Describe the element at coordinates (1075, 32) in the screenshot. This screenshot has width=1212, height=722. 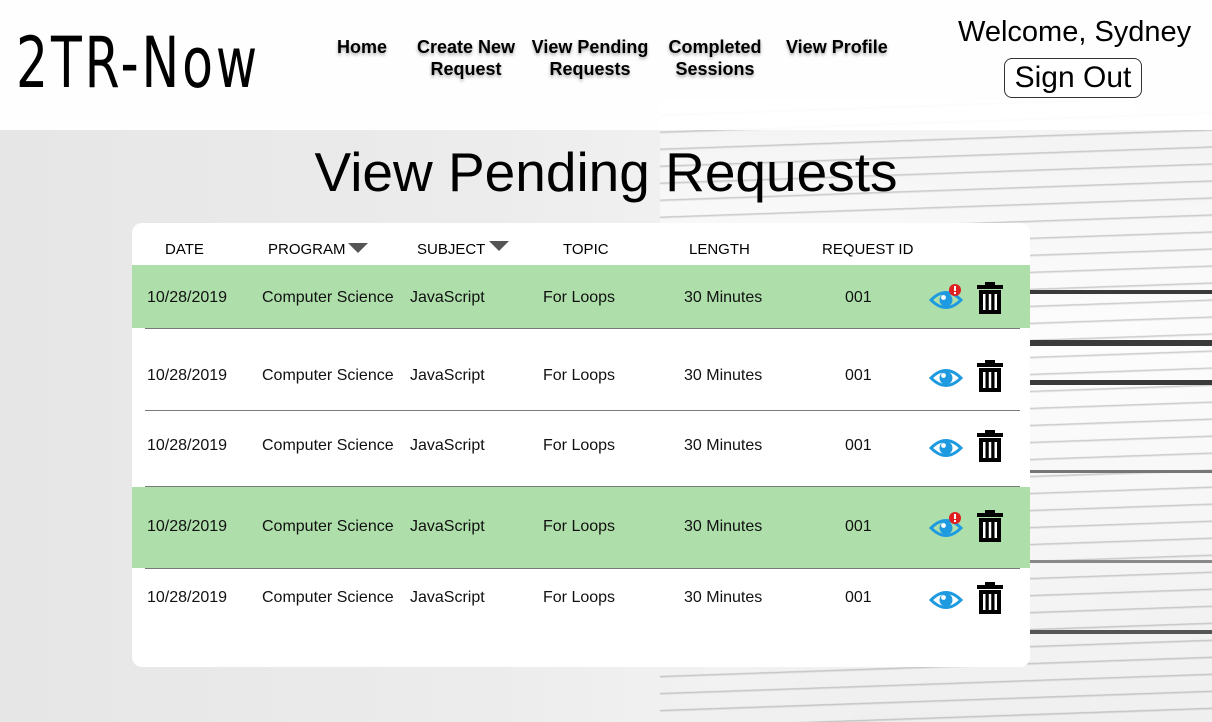
I see `welcome-message: Welcome, Sydney` at that location.